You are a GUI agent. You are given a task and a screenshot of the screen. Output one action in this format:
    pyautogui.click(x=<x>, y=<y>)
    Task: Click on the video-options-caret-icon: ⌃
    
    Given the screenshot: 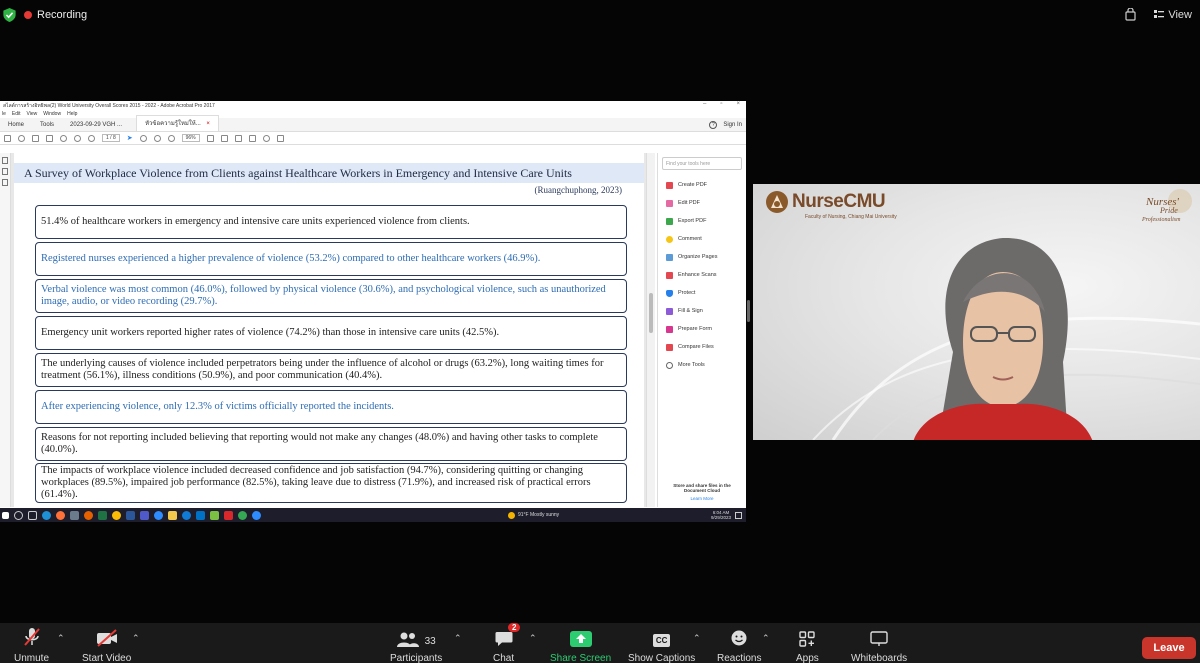 What is the action you would take?
    pyautogui.click(x=136, y=638)
    